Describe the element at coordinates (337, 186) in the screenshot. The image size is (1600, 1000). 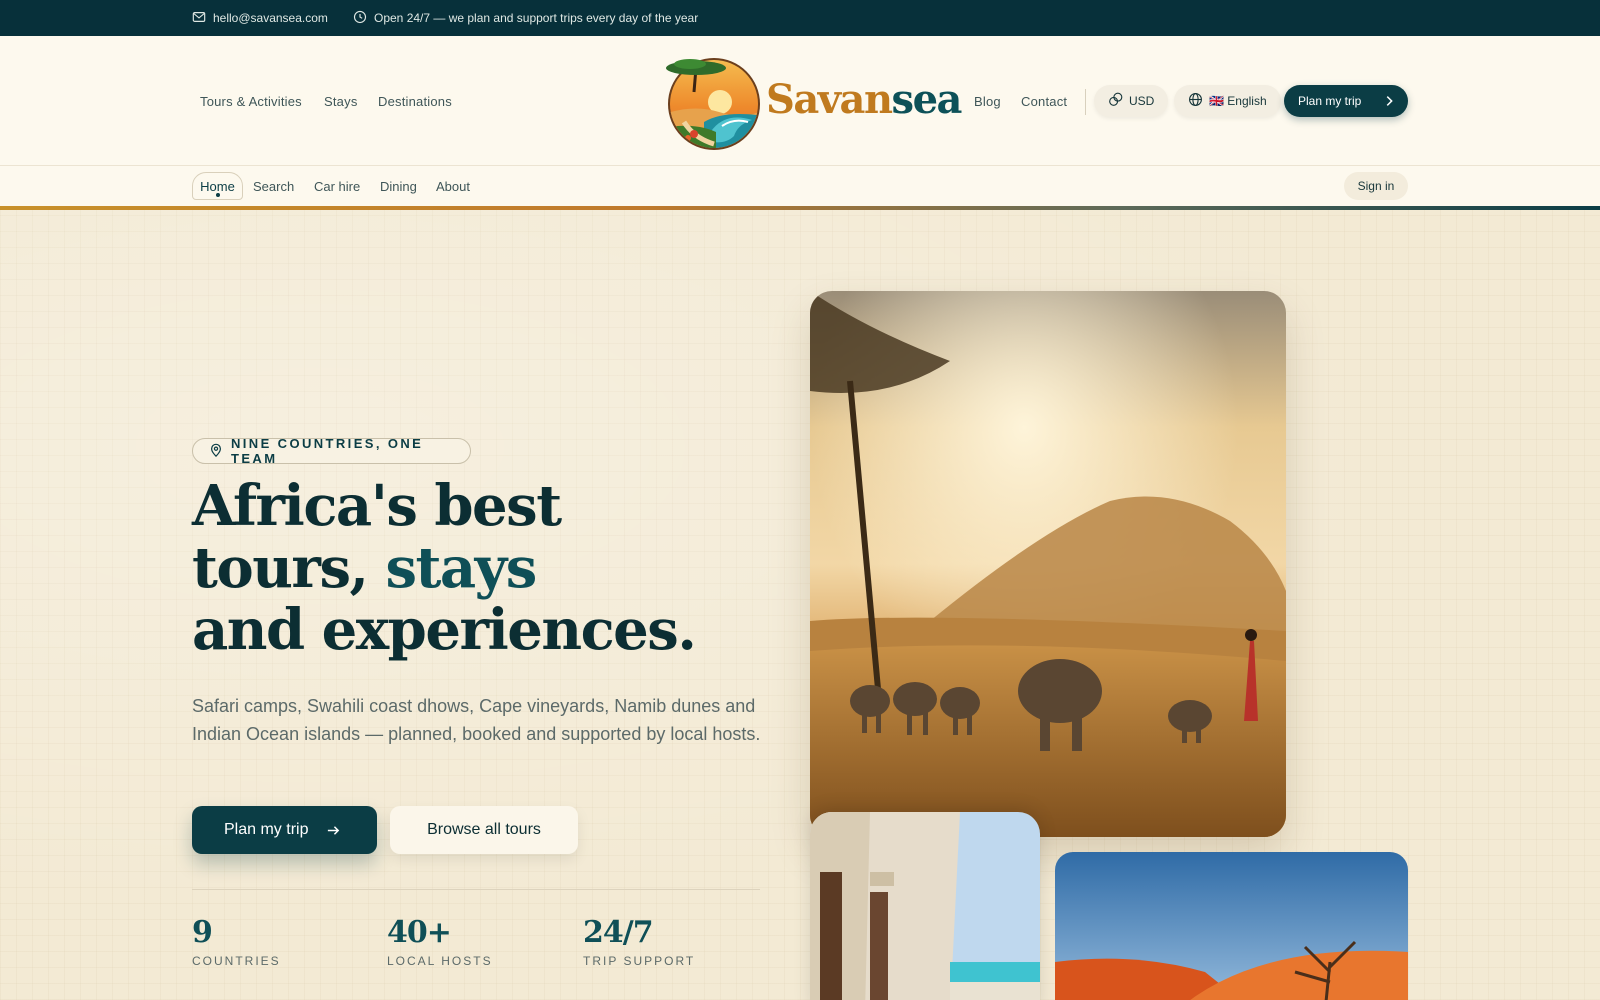
I see `subnav-car-hire: Car hire` at that location.